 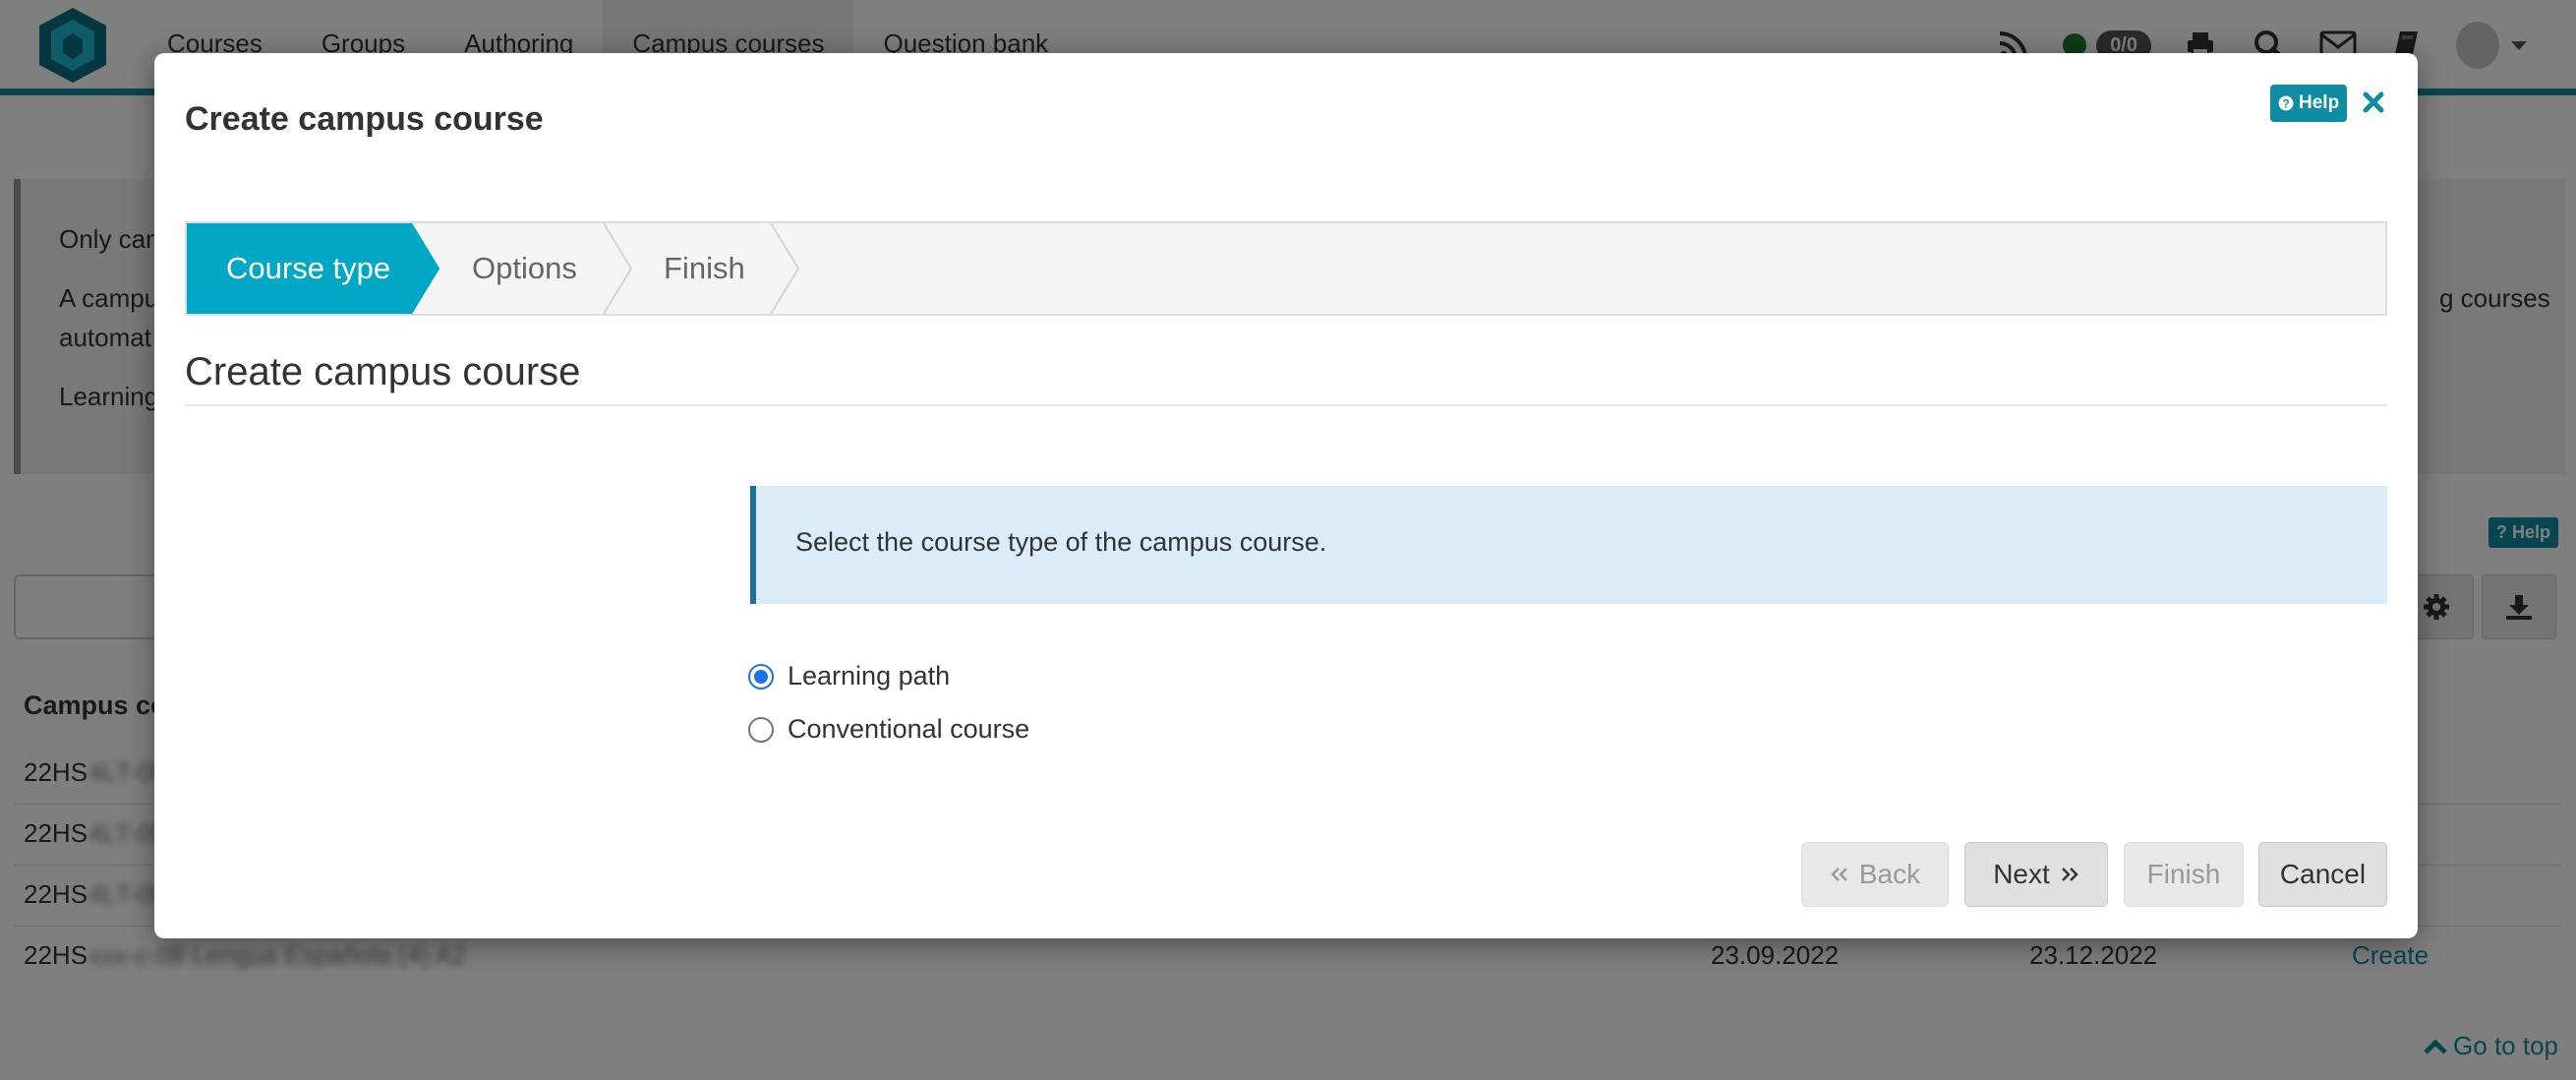 I want to click on double-chevron-left-icon, so click(x=1839, y=874).